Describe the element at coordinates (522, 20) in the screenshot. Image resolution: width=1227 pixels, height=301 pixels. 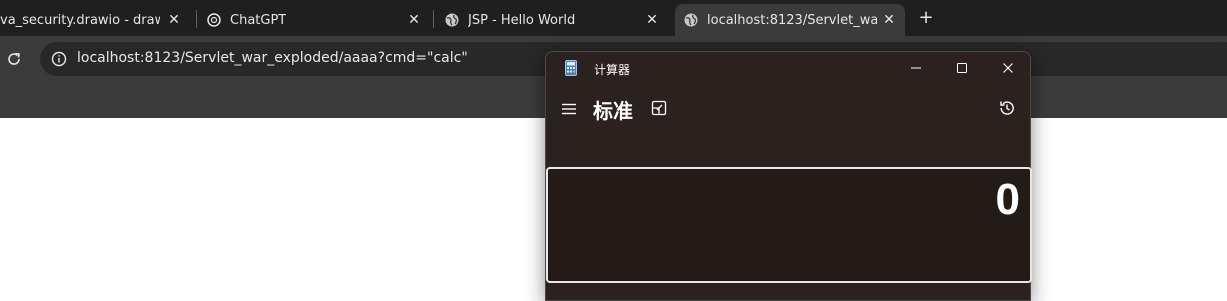
I see `tab-title: JSP - Hello World` at that location.